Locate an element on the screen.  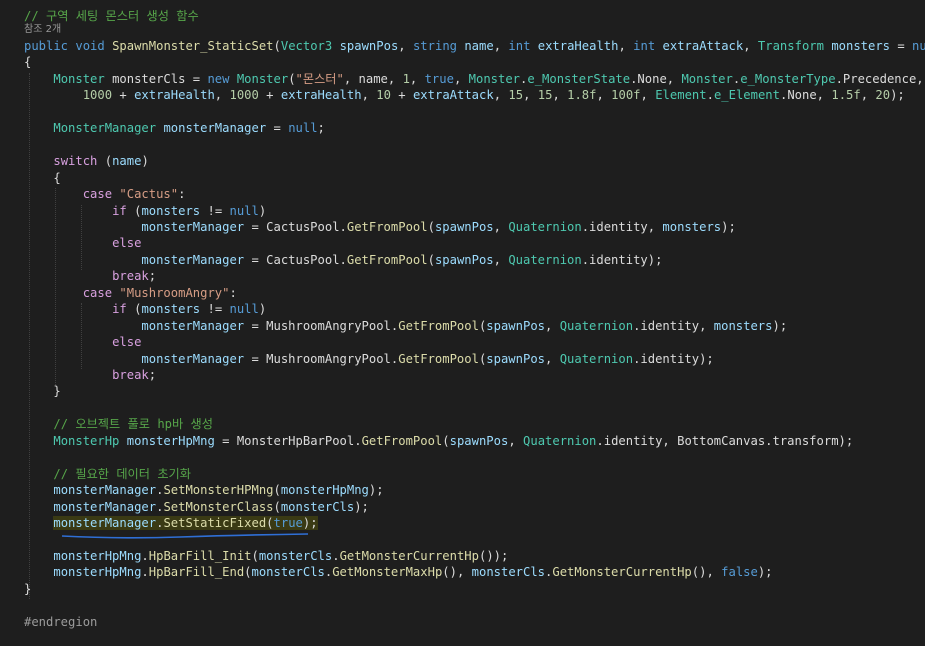
code-line-open-brace: { is located at coordinates (462, 62).